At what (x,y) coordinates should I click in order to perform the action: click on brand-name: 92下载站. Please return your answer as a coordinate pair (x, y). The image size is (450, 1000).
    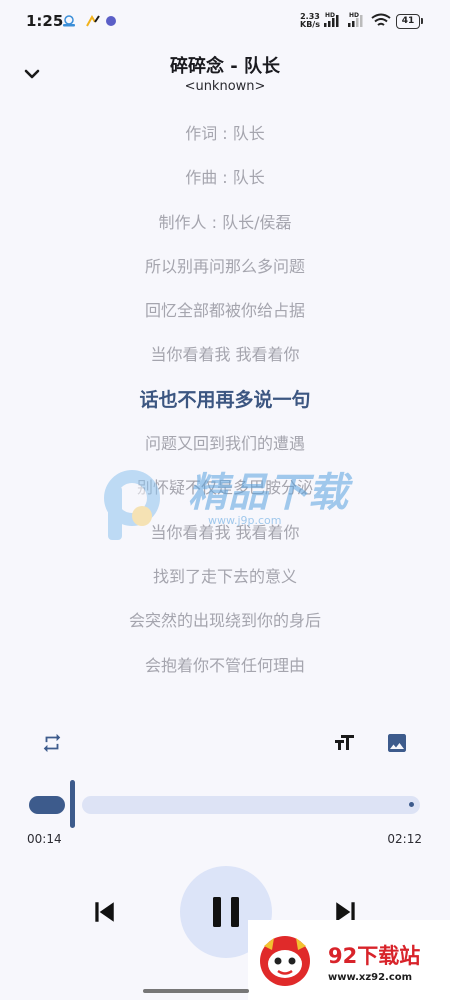
    Looking at the image, I should click on (374, 956).